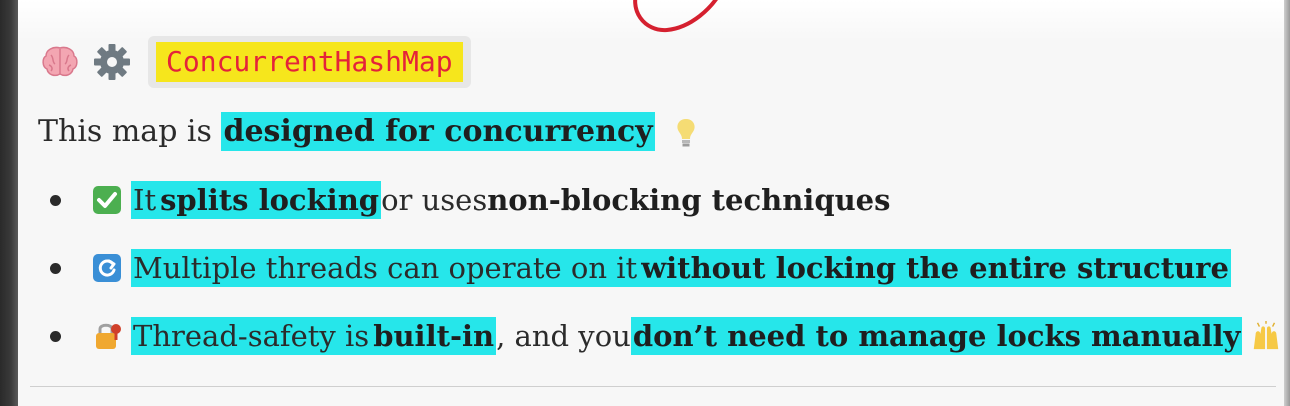  I want to click on annotation-scribble, so click(675, 16).